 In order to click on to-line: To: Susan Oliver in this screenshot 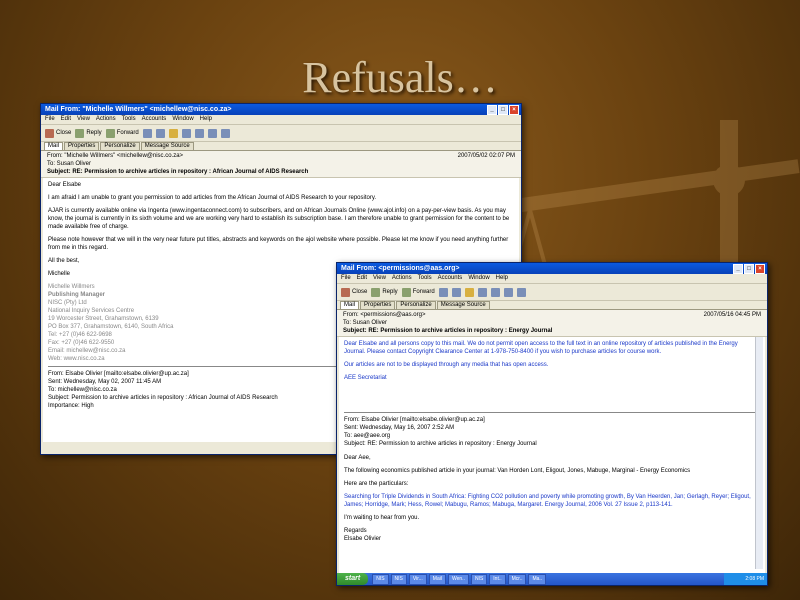, I will do `click(69, 164)`.